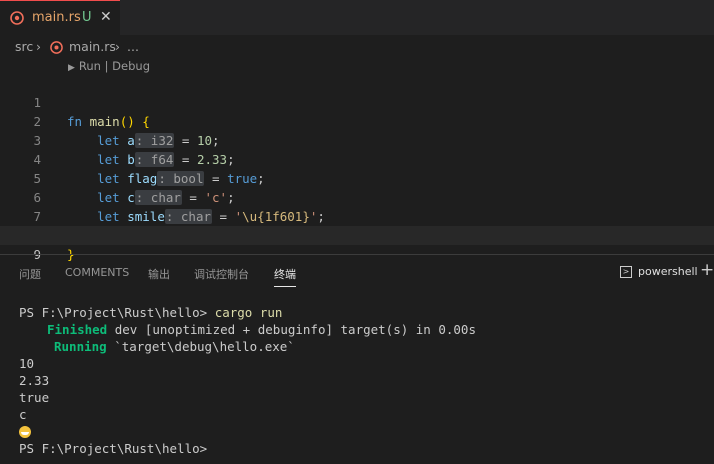 Image resolution: width=714 pixels, height=464 pixels. What do you see at coordinates (357, 196) in the screenshot?
I see `code-line: 6 let smile: char = '\u{1f601}';` at bounding box center [357, 196].